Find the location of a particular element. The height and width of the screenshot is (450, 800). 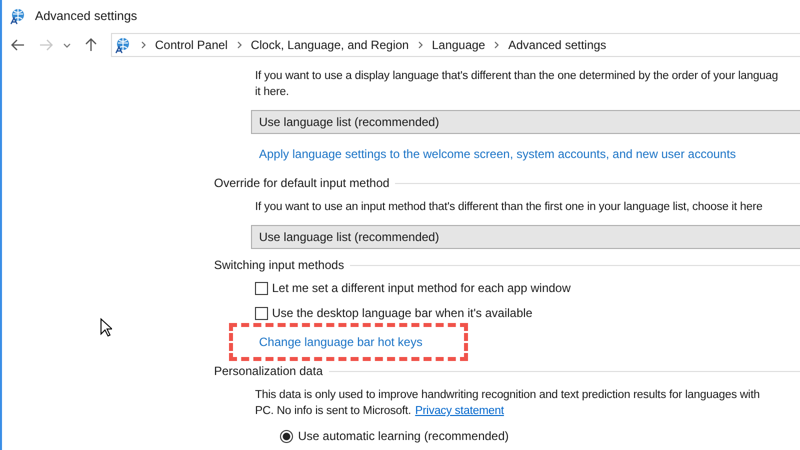

up-arrow-icon is located at coordinates (91, 45).